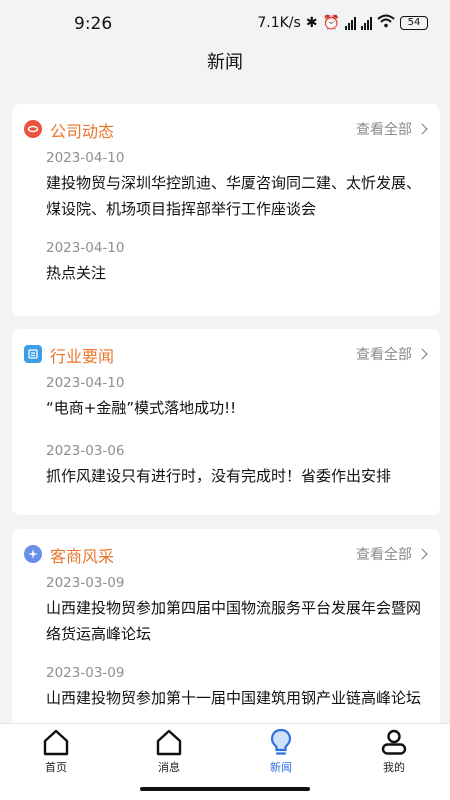 The image size is (450, 800). What do you see at coordinates (226, 555) in the screenshot?
I see `section-header: 客商风采 查看全部` at bounding box center [226, 555].